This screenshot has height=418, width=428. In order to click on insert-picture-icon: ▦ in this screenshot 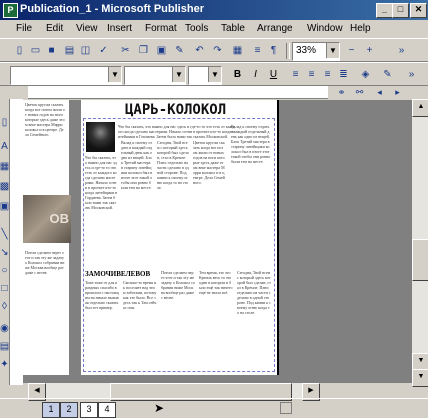, I will do `click(237, 50)`.